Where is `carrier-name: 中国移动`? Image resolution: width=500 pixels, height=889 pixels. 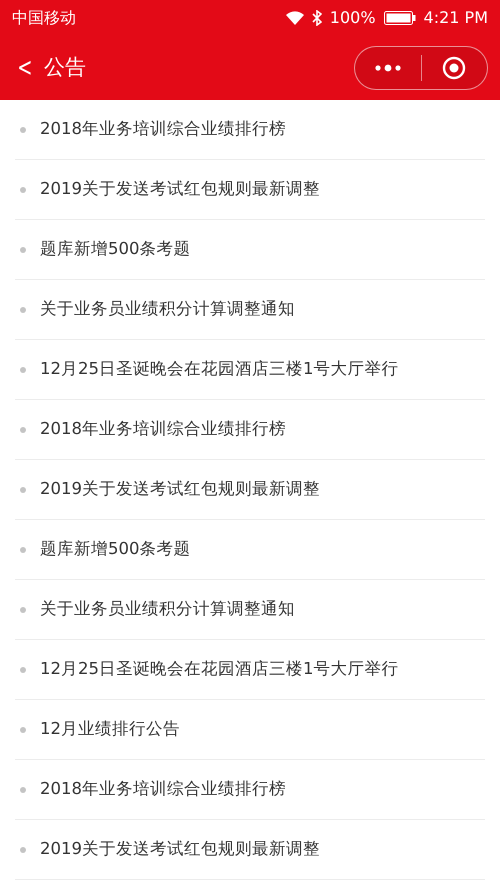 carrier-name: 中国移动 is located at coordinates (44, 17).